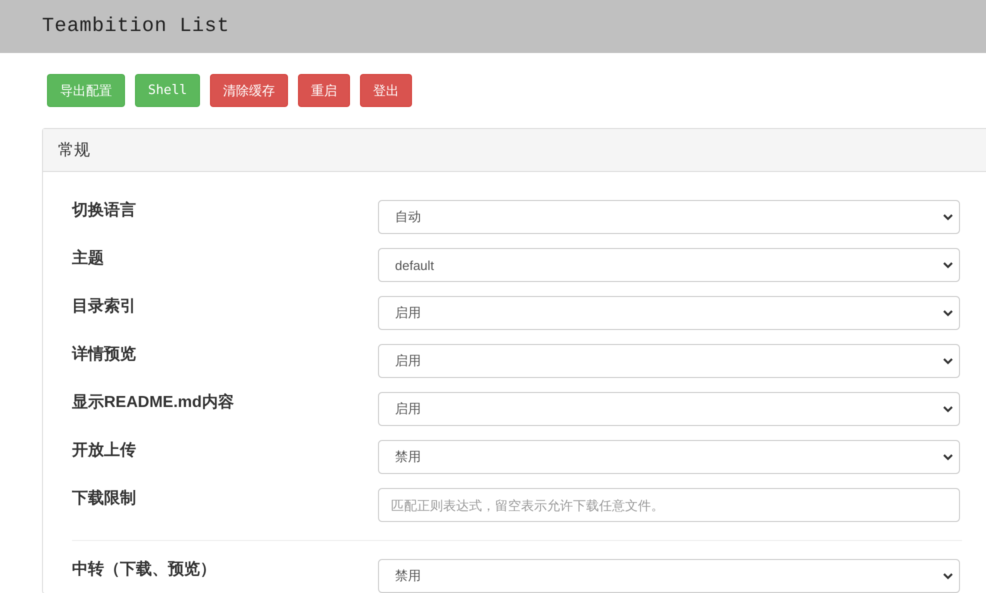 This screenshot has width=986, height=593. What do you see at coordinates (249, 90) in the screenshot?
I see `action-button: 清除缓存` at bounding box center [249, 90].